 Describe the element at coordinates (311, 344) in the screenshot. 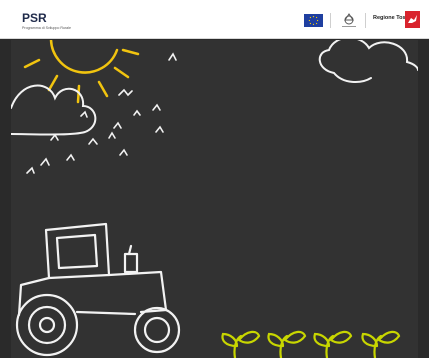

I see `sprout-row` at that location.